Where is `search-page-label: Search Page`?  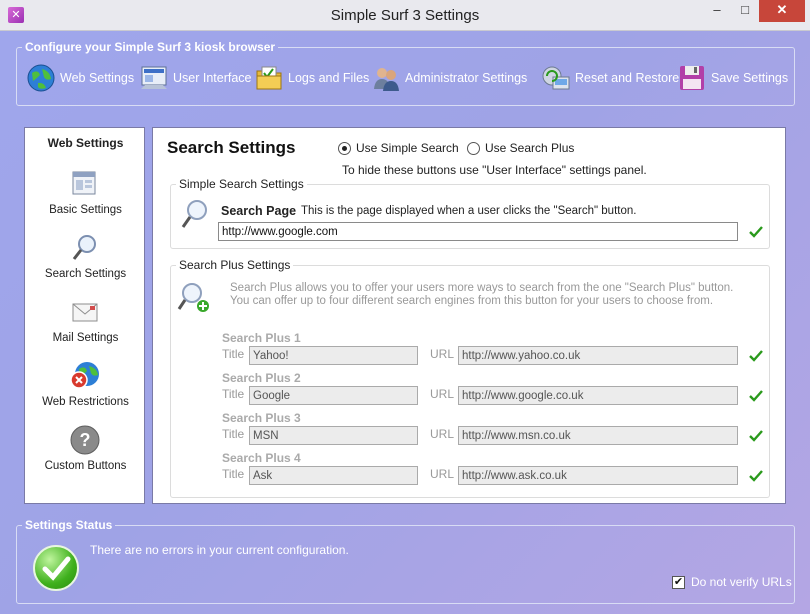 search-page-label: Search Page is located at coordinates (259, 211).